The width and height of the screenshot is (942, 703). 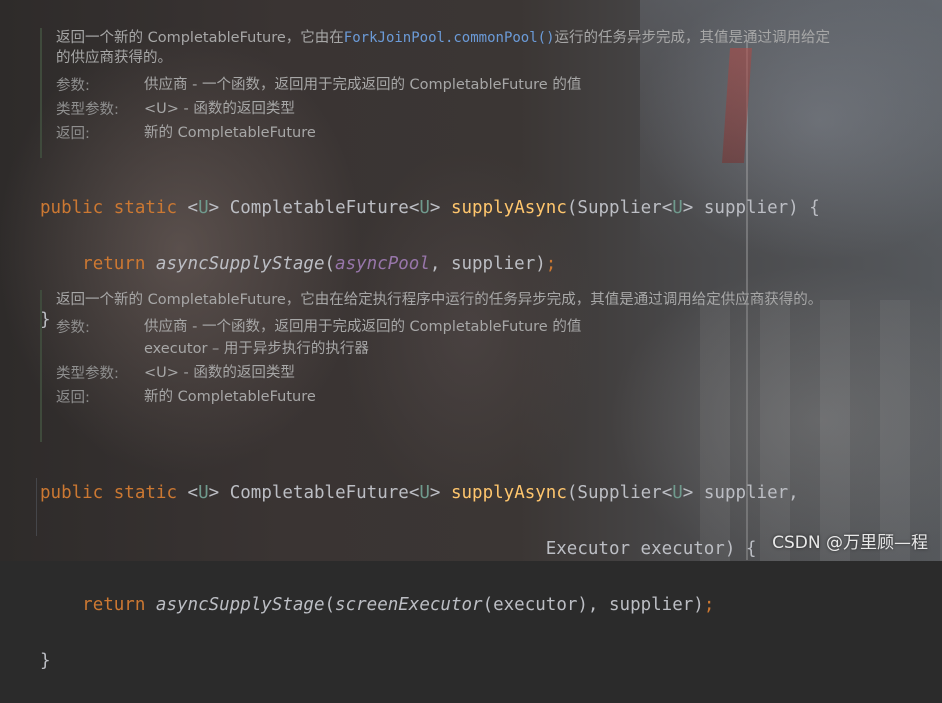 What do you see at coordinates (36, 507) in the screenshot?
I see `code-fold-guide` at bounding box center [36, 507].